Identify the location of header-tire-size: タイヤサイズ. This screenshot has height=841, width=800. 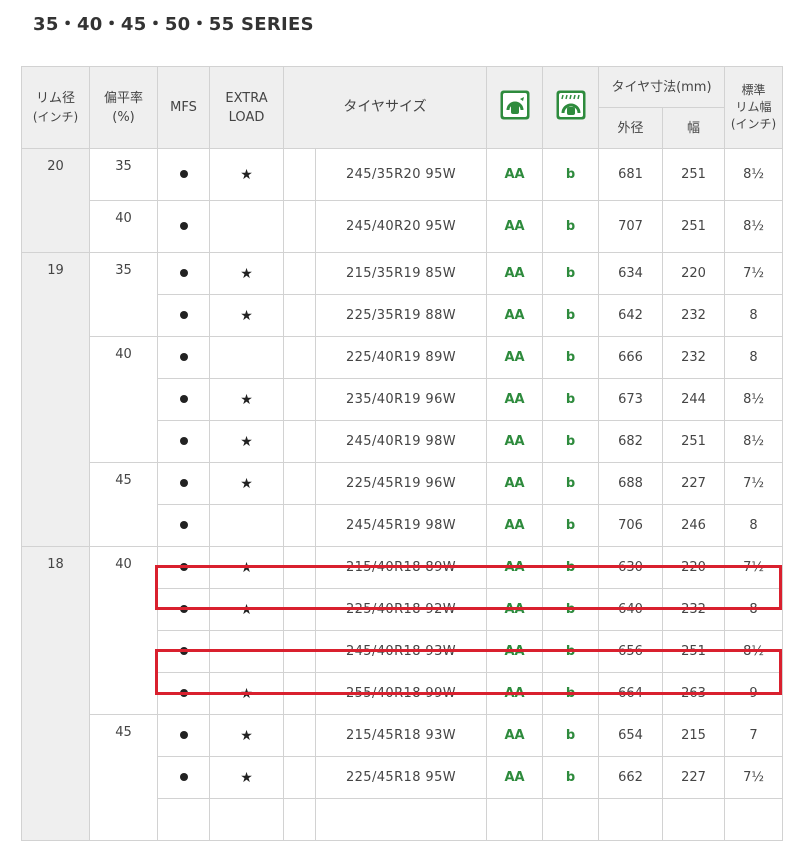
(385, 107).